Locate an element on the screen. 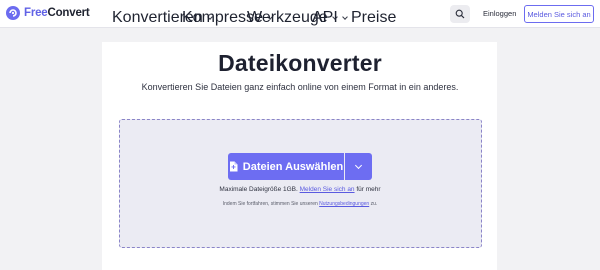  search-button is located at coordinates (460, 14).